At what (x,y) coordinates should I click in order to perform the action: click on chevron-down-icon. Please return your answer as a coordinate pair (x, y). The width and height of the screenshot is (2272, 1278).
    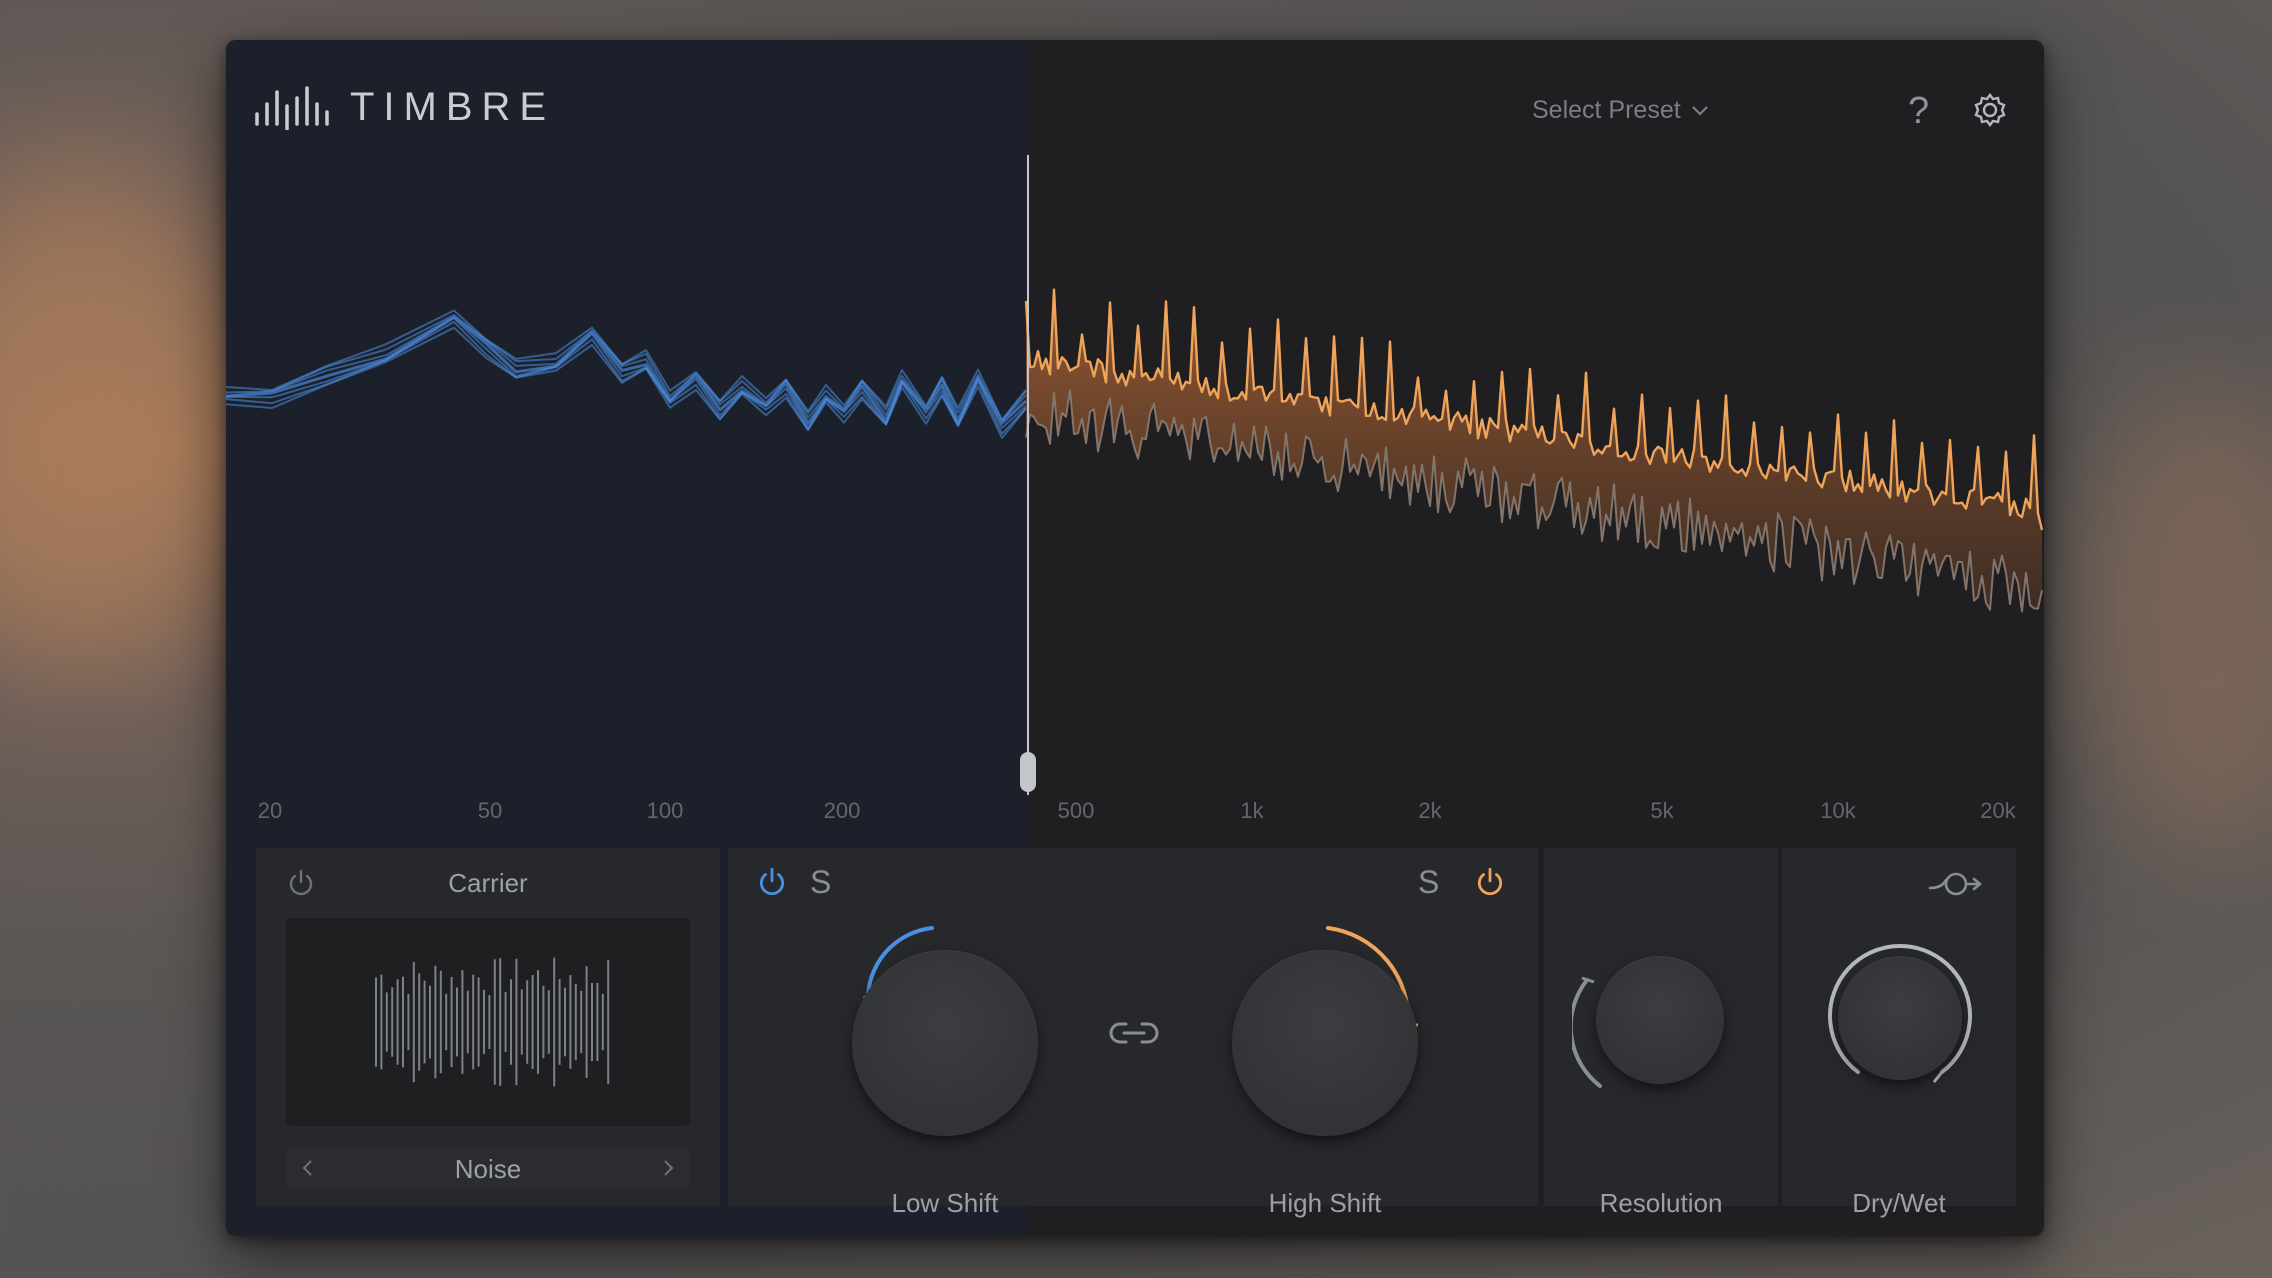
    Looking at the image, I should click on (1699, 110).